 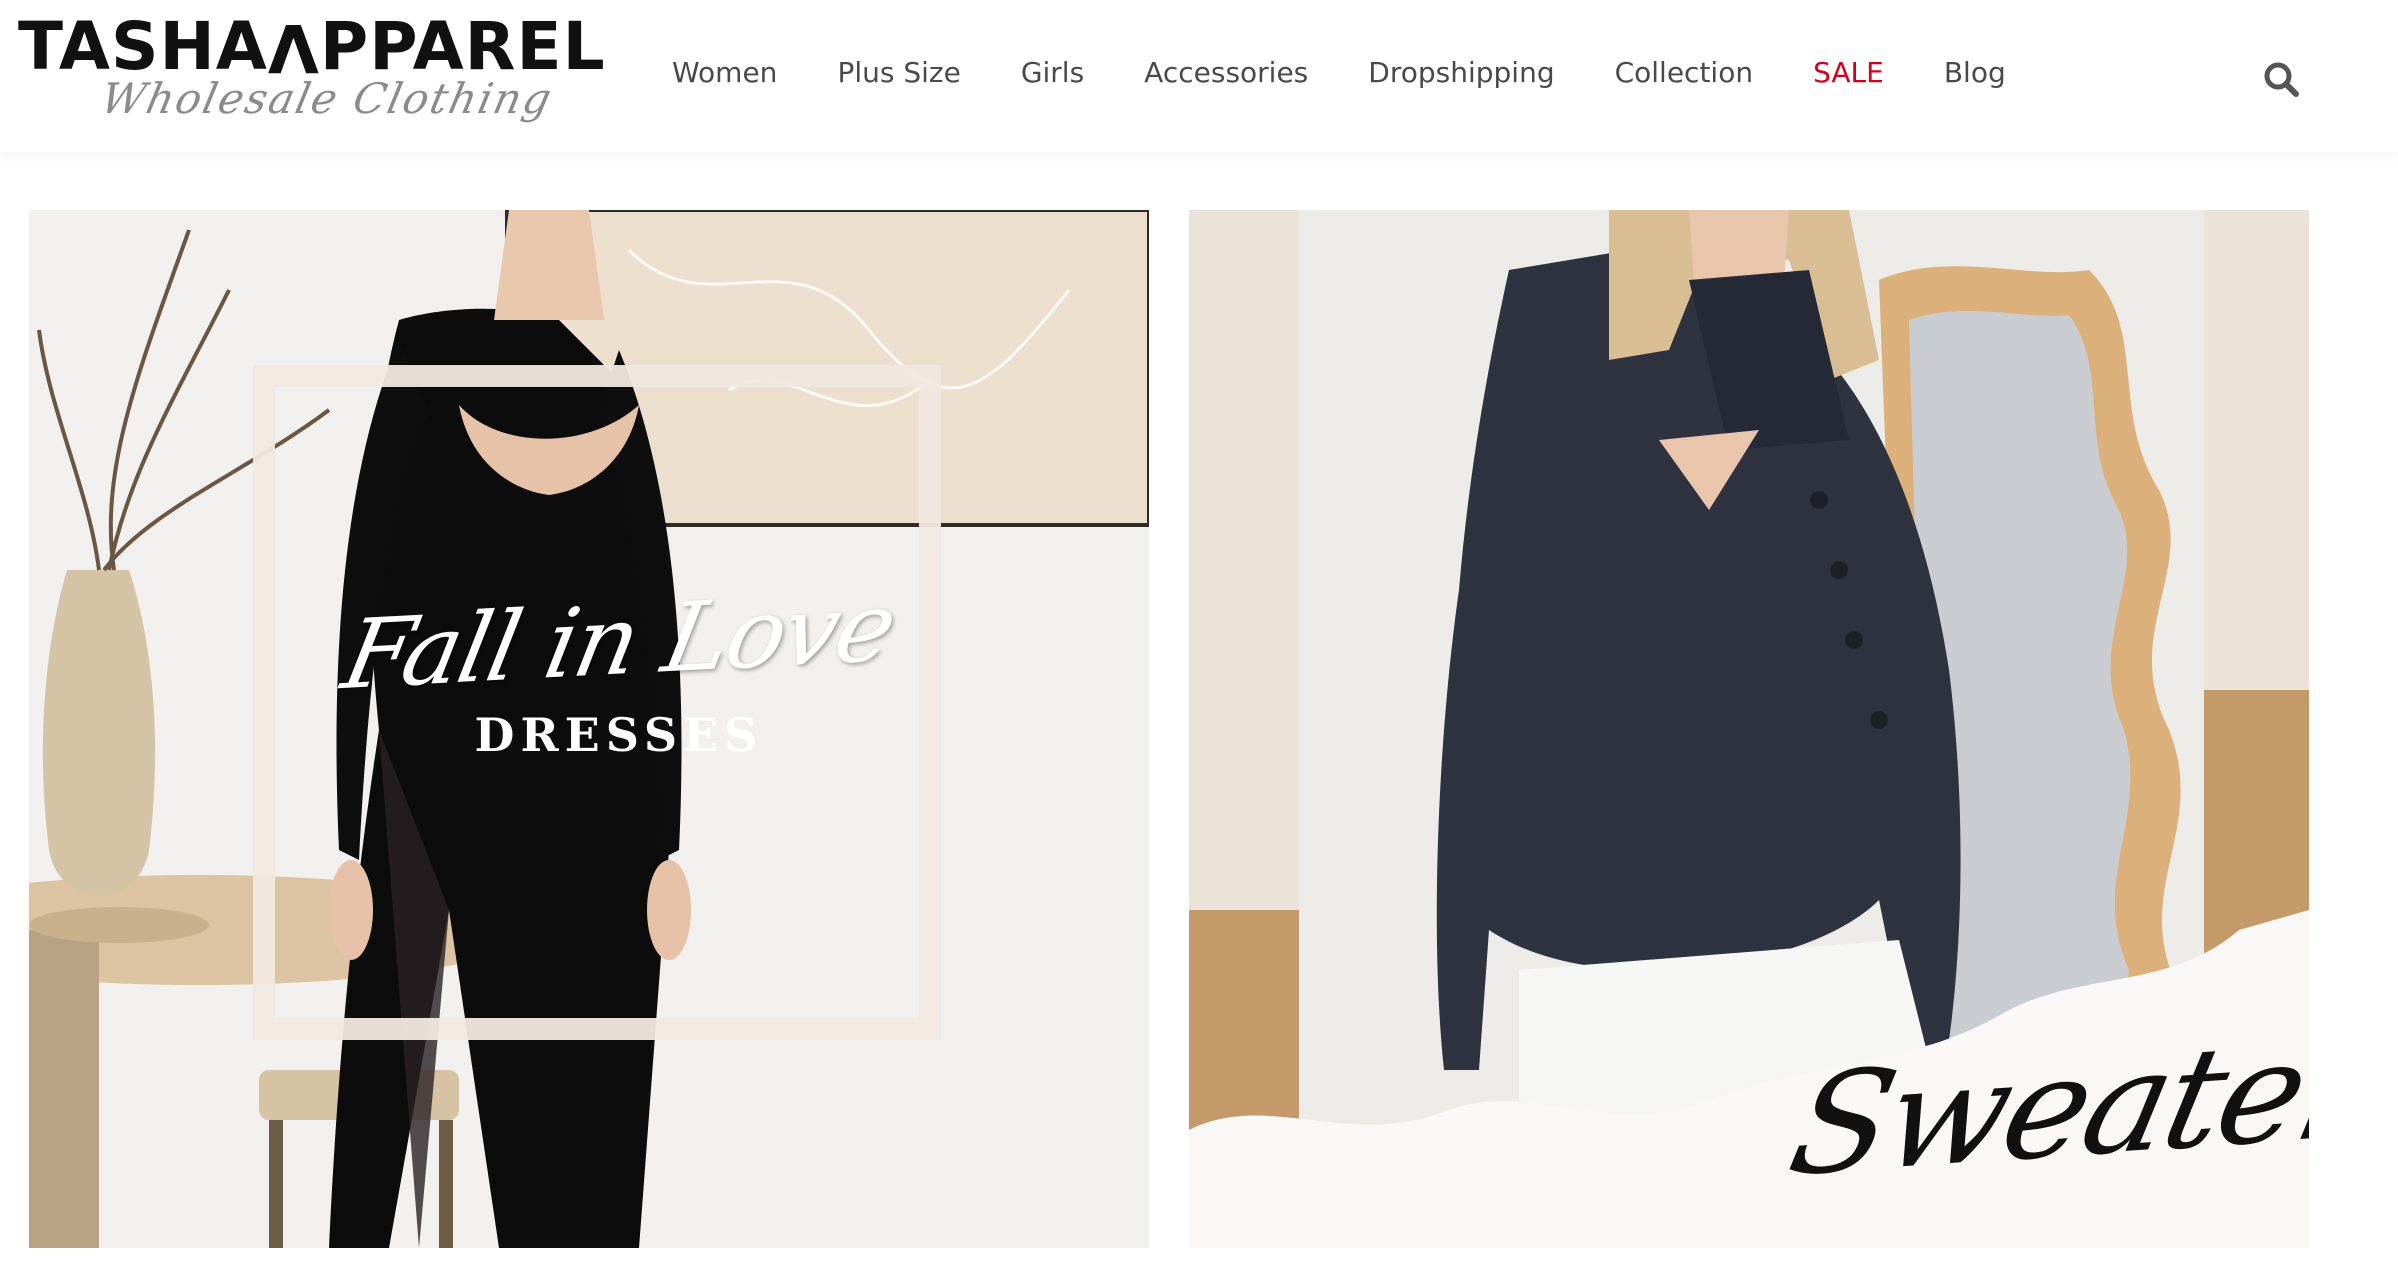 What do you see at coordinates (1052, 73) in the screenshot?
I see `nav-item-girls: Girls` at bounding box center [1052, 73].